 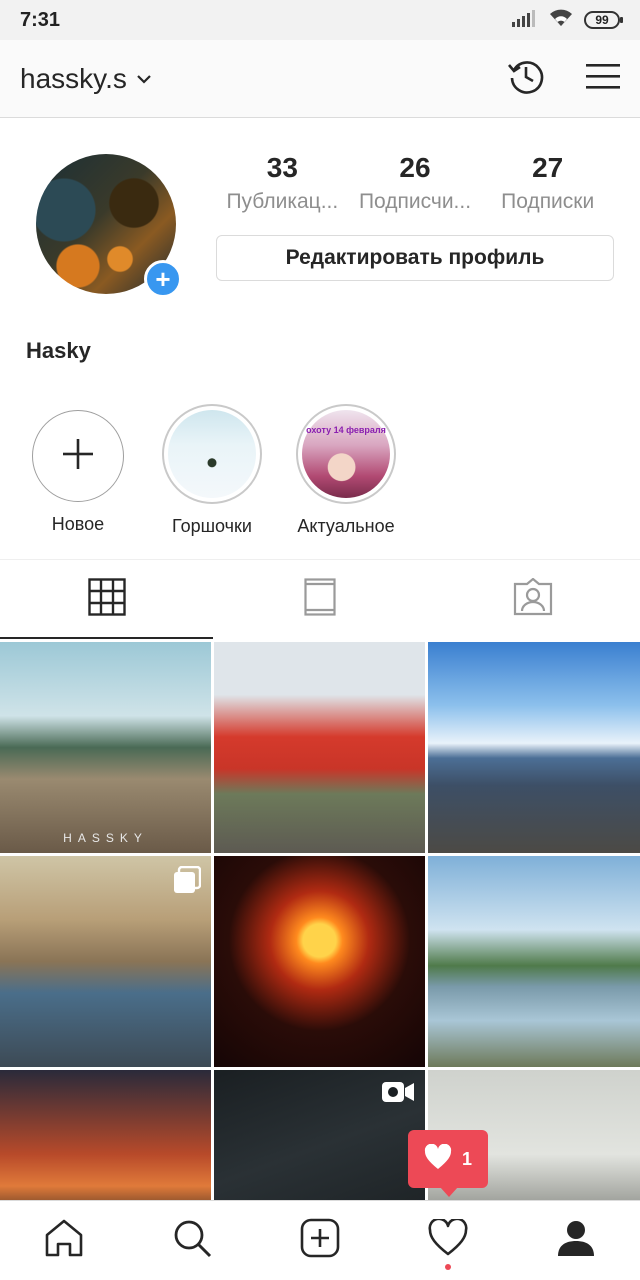 I want to click on highlight-label: Актуальное, so click(x=346, y=526).